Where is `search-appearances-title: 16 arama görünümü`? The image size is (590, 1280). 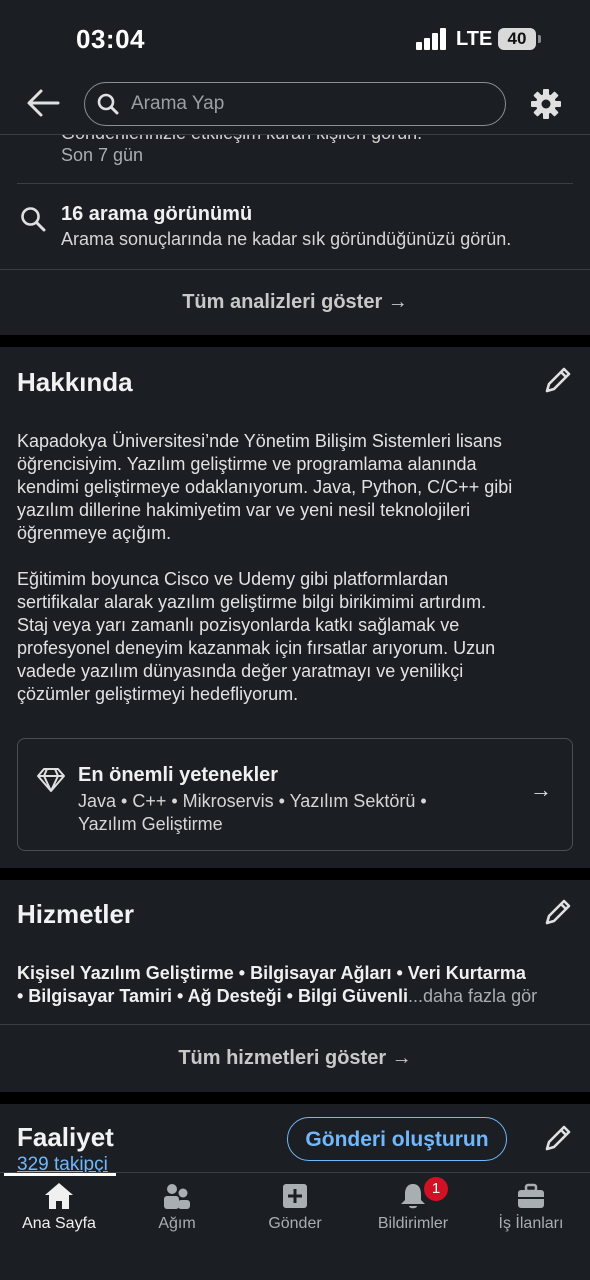
search-appearances-title: 16 arama görünümü is located at coordinates (157, 214).